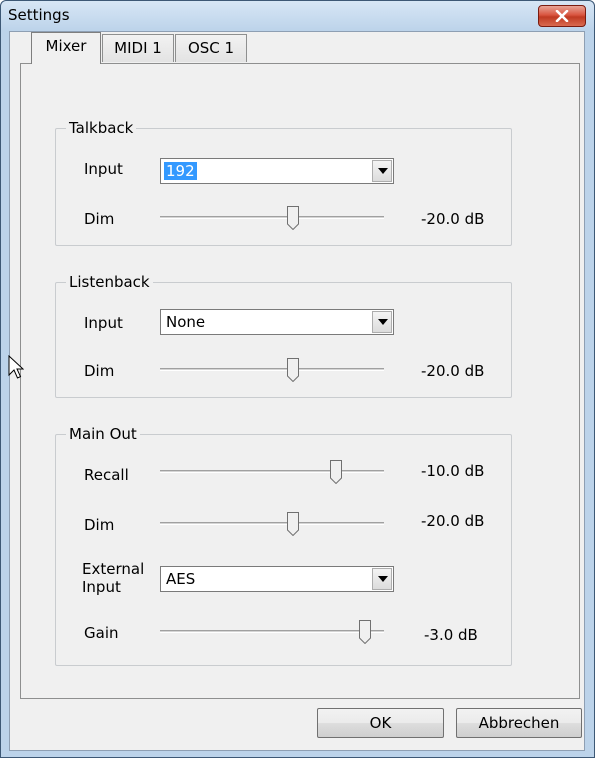  I want to click on tab-midi-1-label: MIDI 1, so click(138, 48).